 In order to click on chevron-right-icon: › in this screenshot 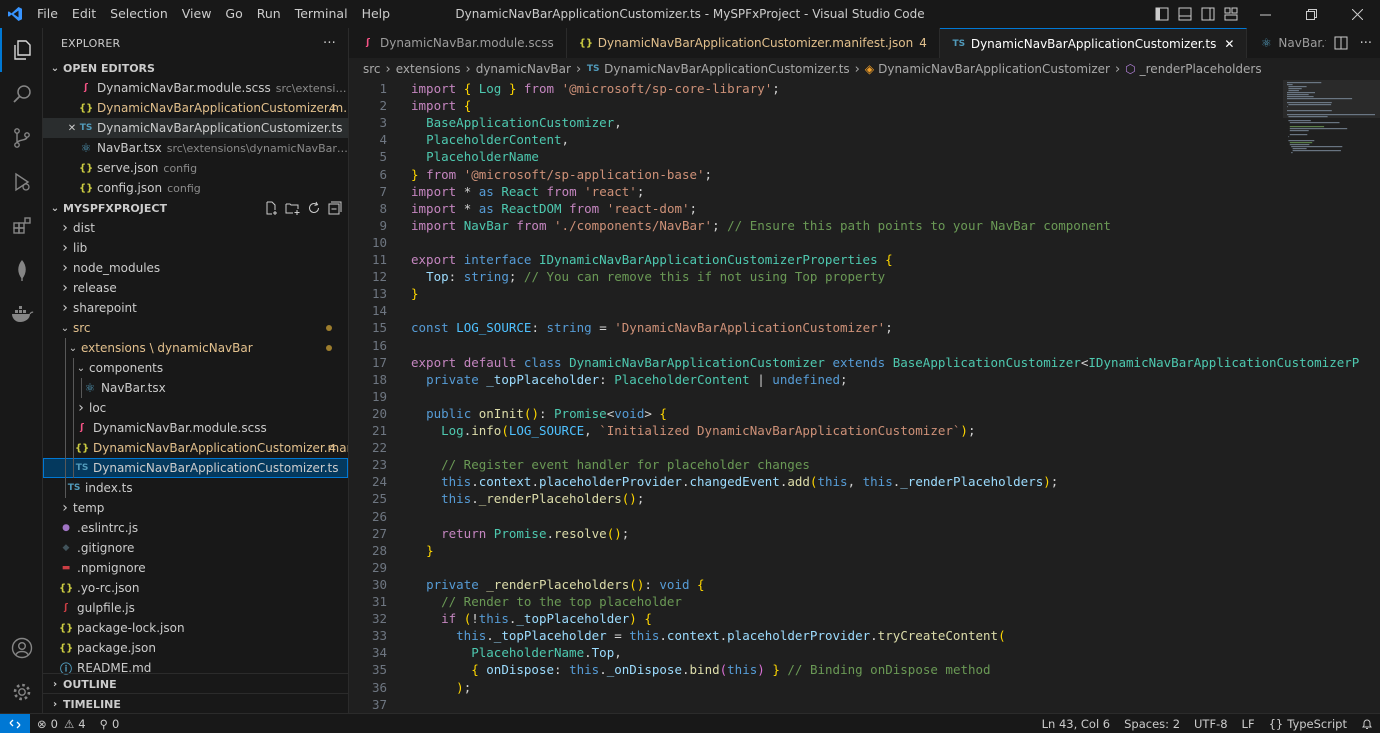, I will do `click(55, 704)`.